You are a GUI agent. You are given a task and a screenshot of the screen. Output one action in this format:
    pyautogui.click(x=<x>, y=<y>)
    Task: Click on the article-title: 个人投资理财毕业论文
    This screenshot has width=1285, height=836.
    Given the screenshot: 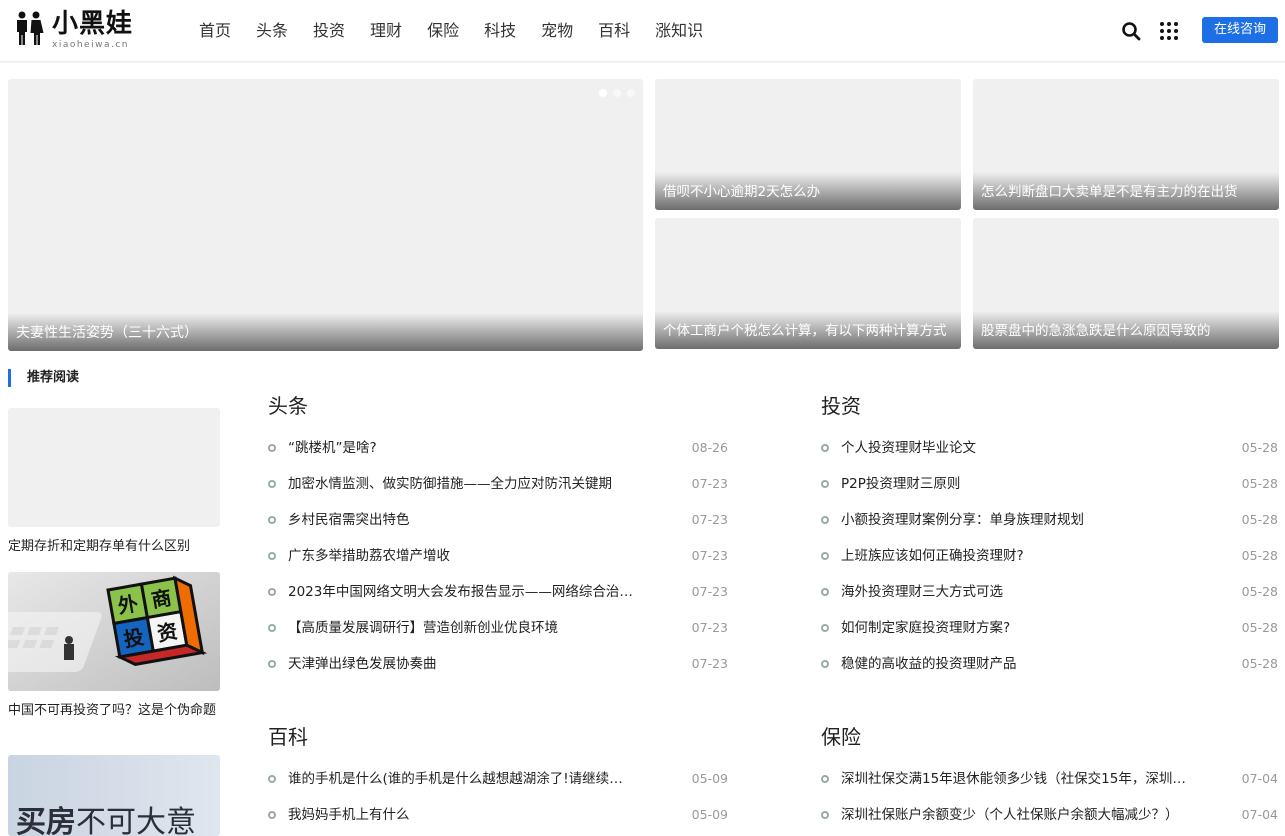 What is the action you would take?
    pyautogui.click(x=908, y=448)
    